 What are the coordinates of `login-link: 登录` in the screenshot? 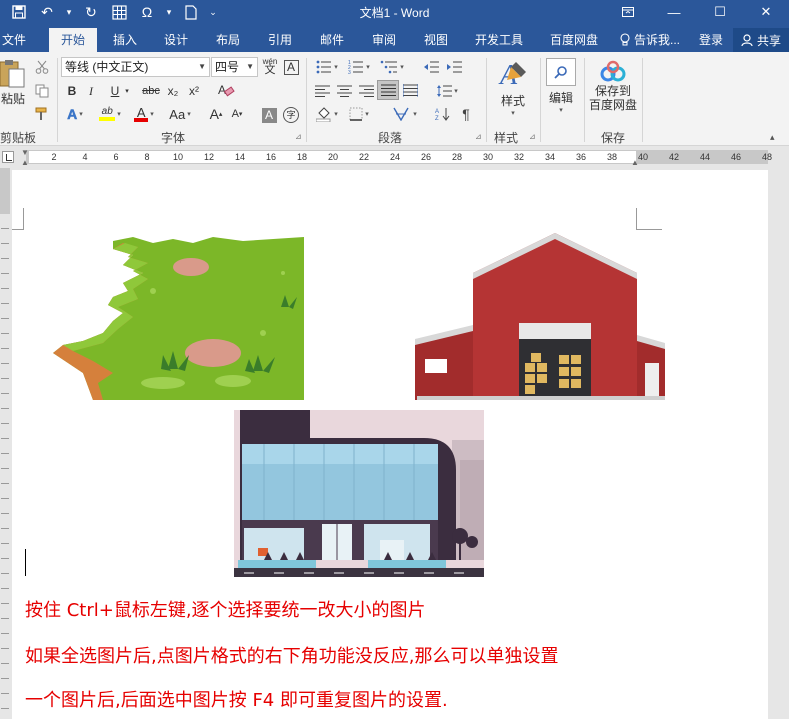 It's located at (711, 39).